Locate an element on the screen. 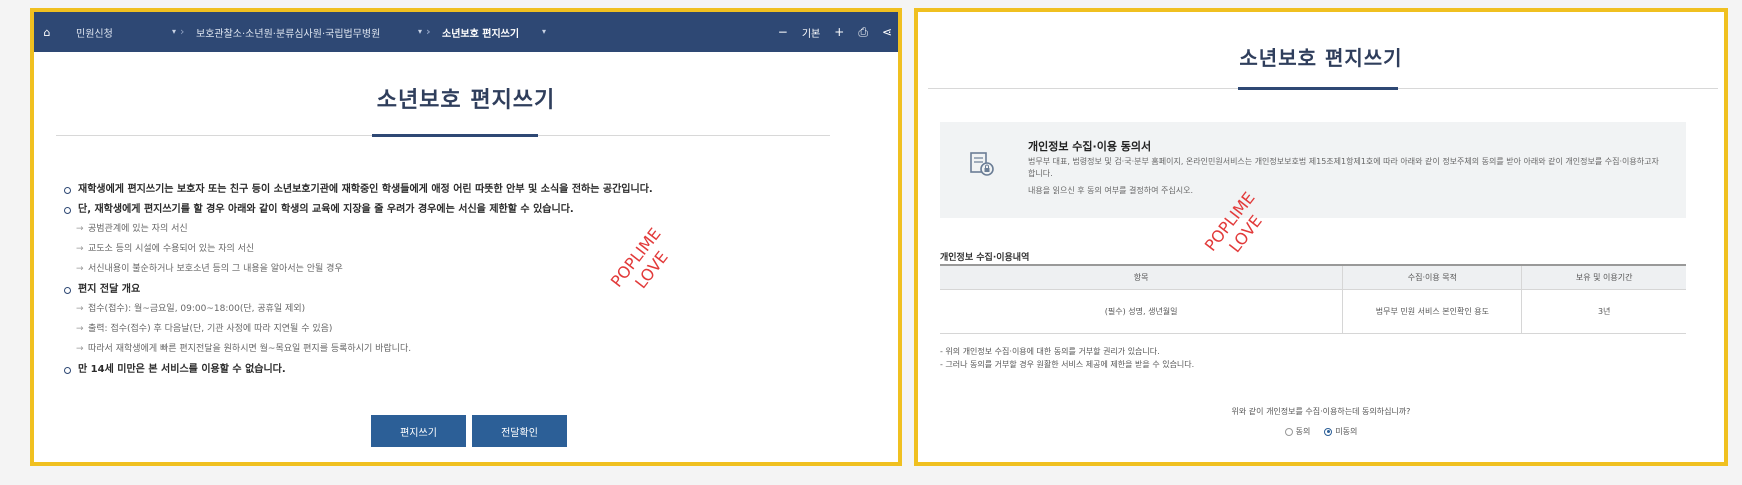 Image resolution: width=1742 pixels, height=485 pixels. radio-agree: 동의 is located at coordinates (1297, 431).